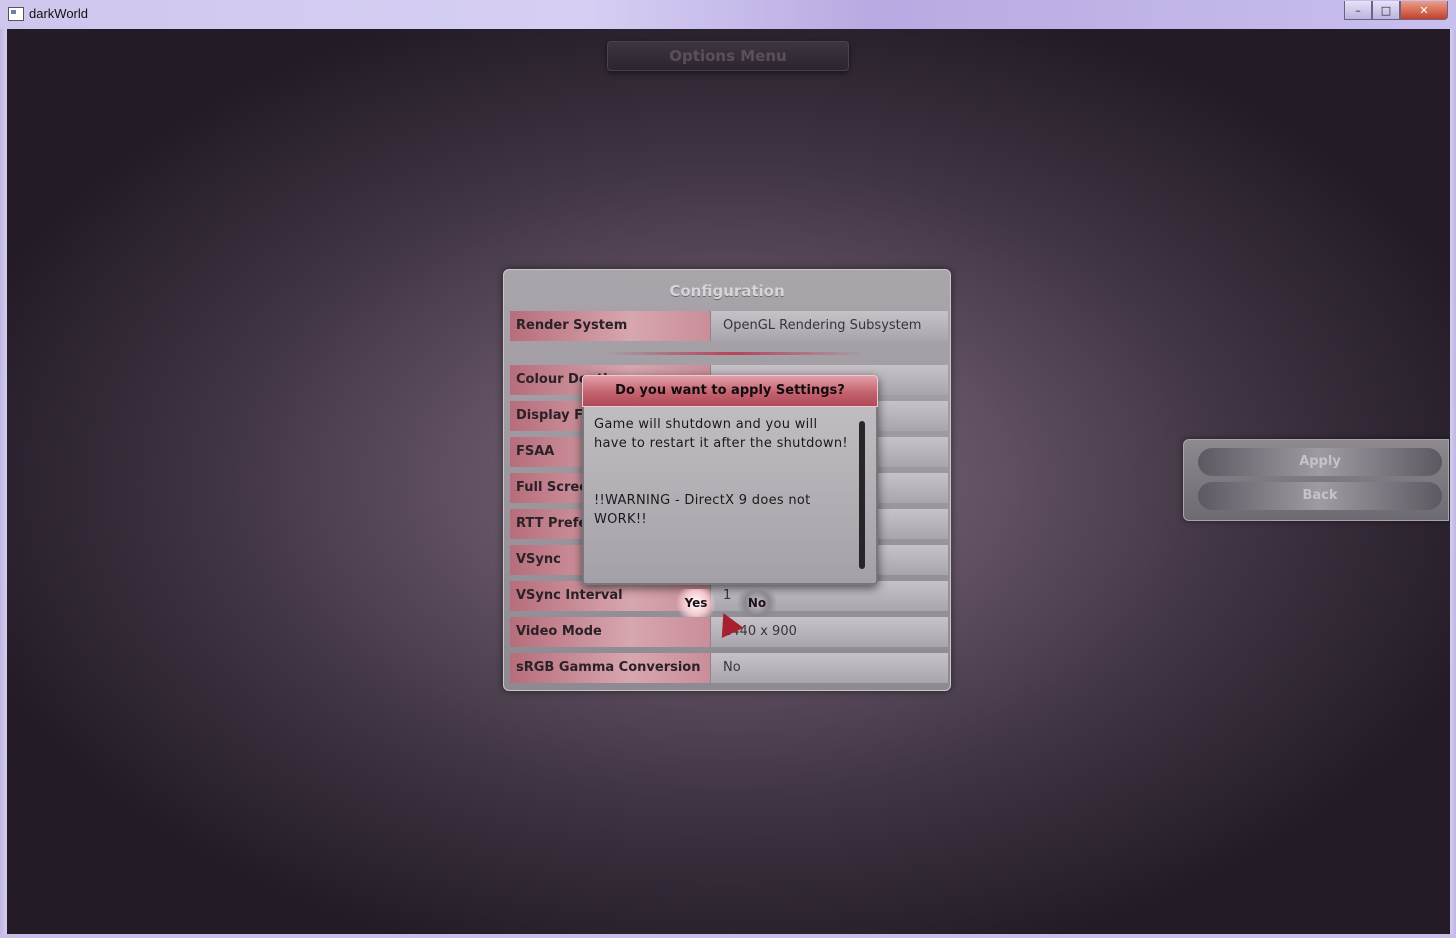 This screenshot has width=1456, height=938. Describe the element at coordinates (829, 632) in the screenshot. I see `config-value: 1440 x 900` at that location.